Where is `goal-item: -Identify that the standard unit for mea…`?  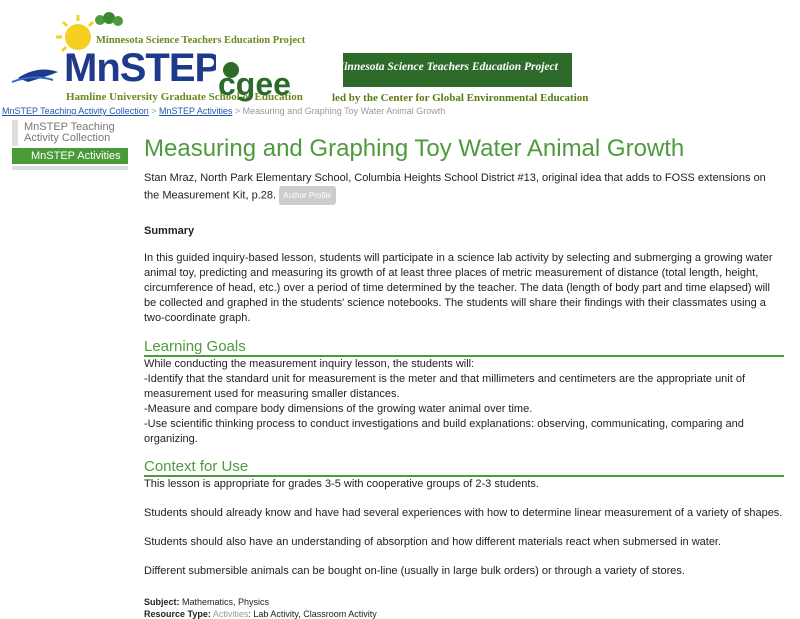 goal-item: -Identify that the standard unit for mea… is located at coordinates (445, 386).